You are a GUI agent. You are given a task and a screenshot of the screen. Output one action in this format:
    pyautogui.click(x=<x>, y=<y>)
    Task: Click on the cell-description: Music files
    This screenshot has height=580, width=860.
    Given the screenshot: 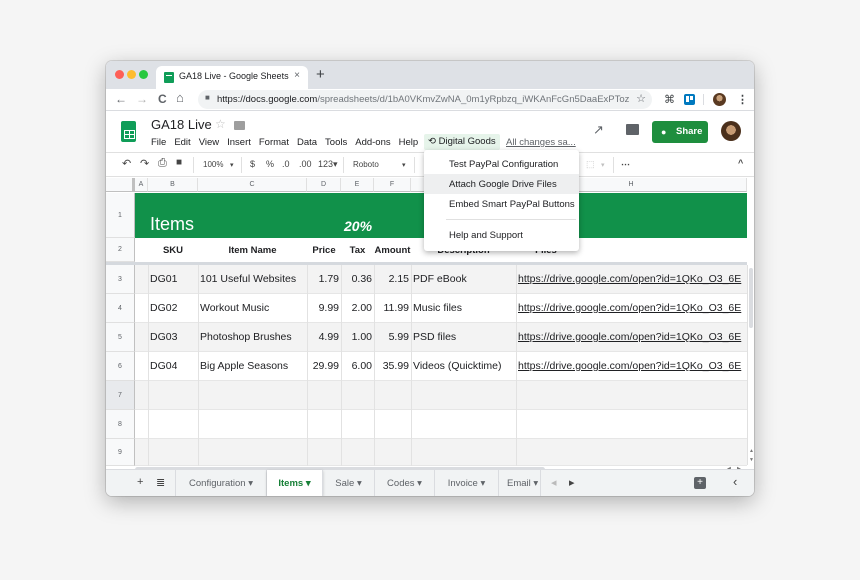 What is the action you would take?
    pyautogui.click(x=437, y=308)
    